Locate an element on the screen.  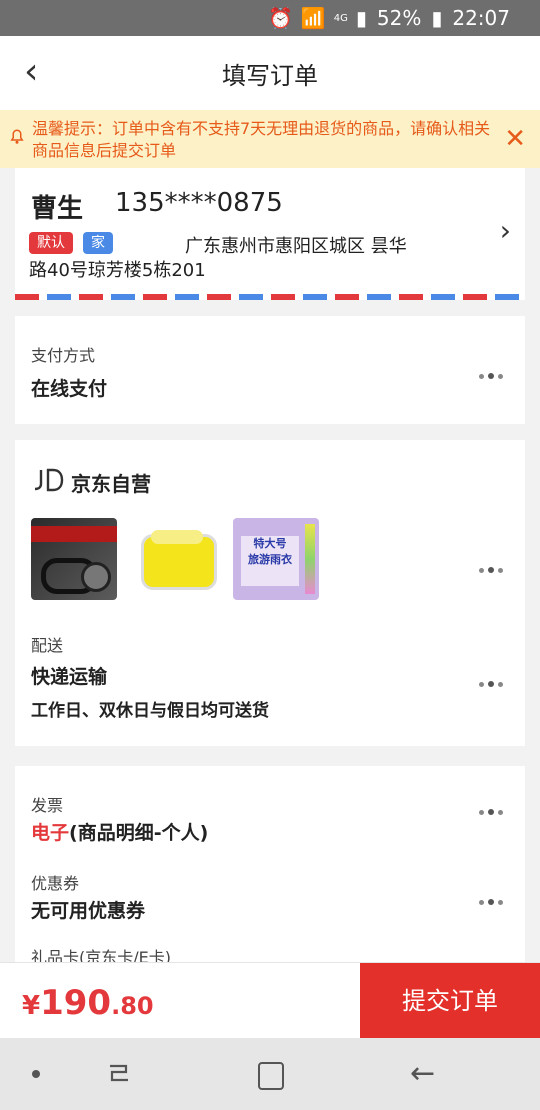
clock: 22:07 is located at coordinates (481, 18).